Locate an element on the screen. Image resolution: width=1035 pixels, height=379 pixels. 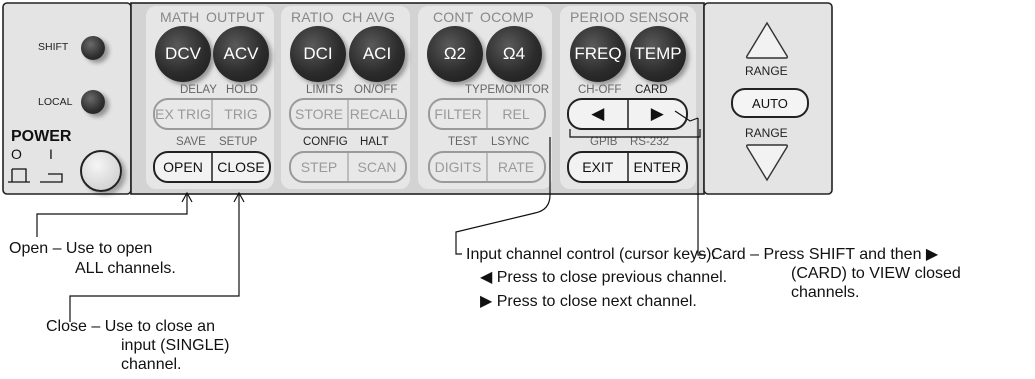
close-annotation-line-1: Close – Use to close an is located at coordinates (130, 326).